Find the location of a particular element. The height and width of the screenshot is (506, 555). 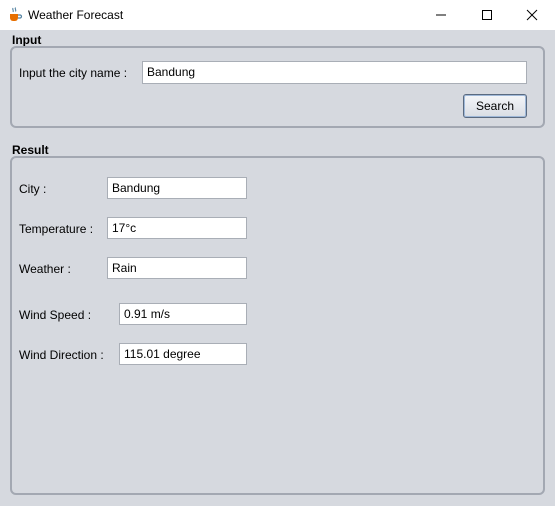

wind-direction-field: 115.01 degree is located at coordinates (183, 354).